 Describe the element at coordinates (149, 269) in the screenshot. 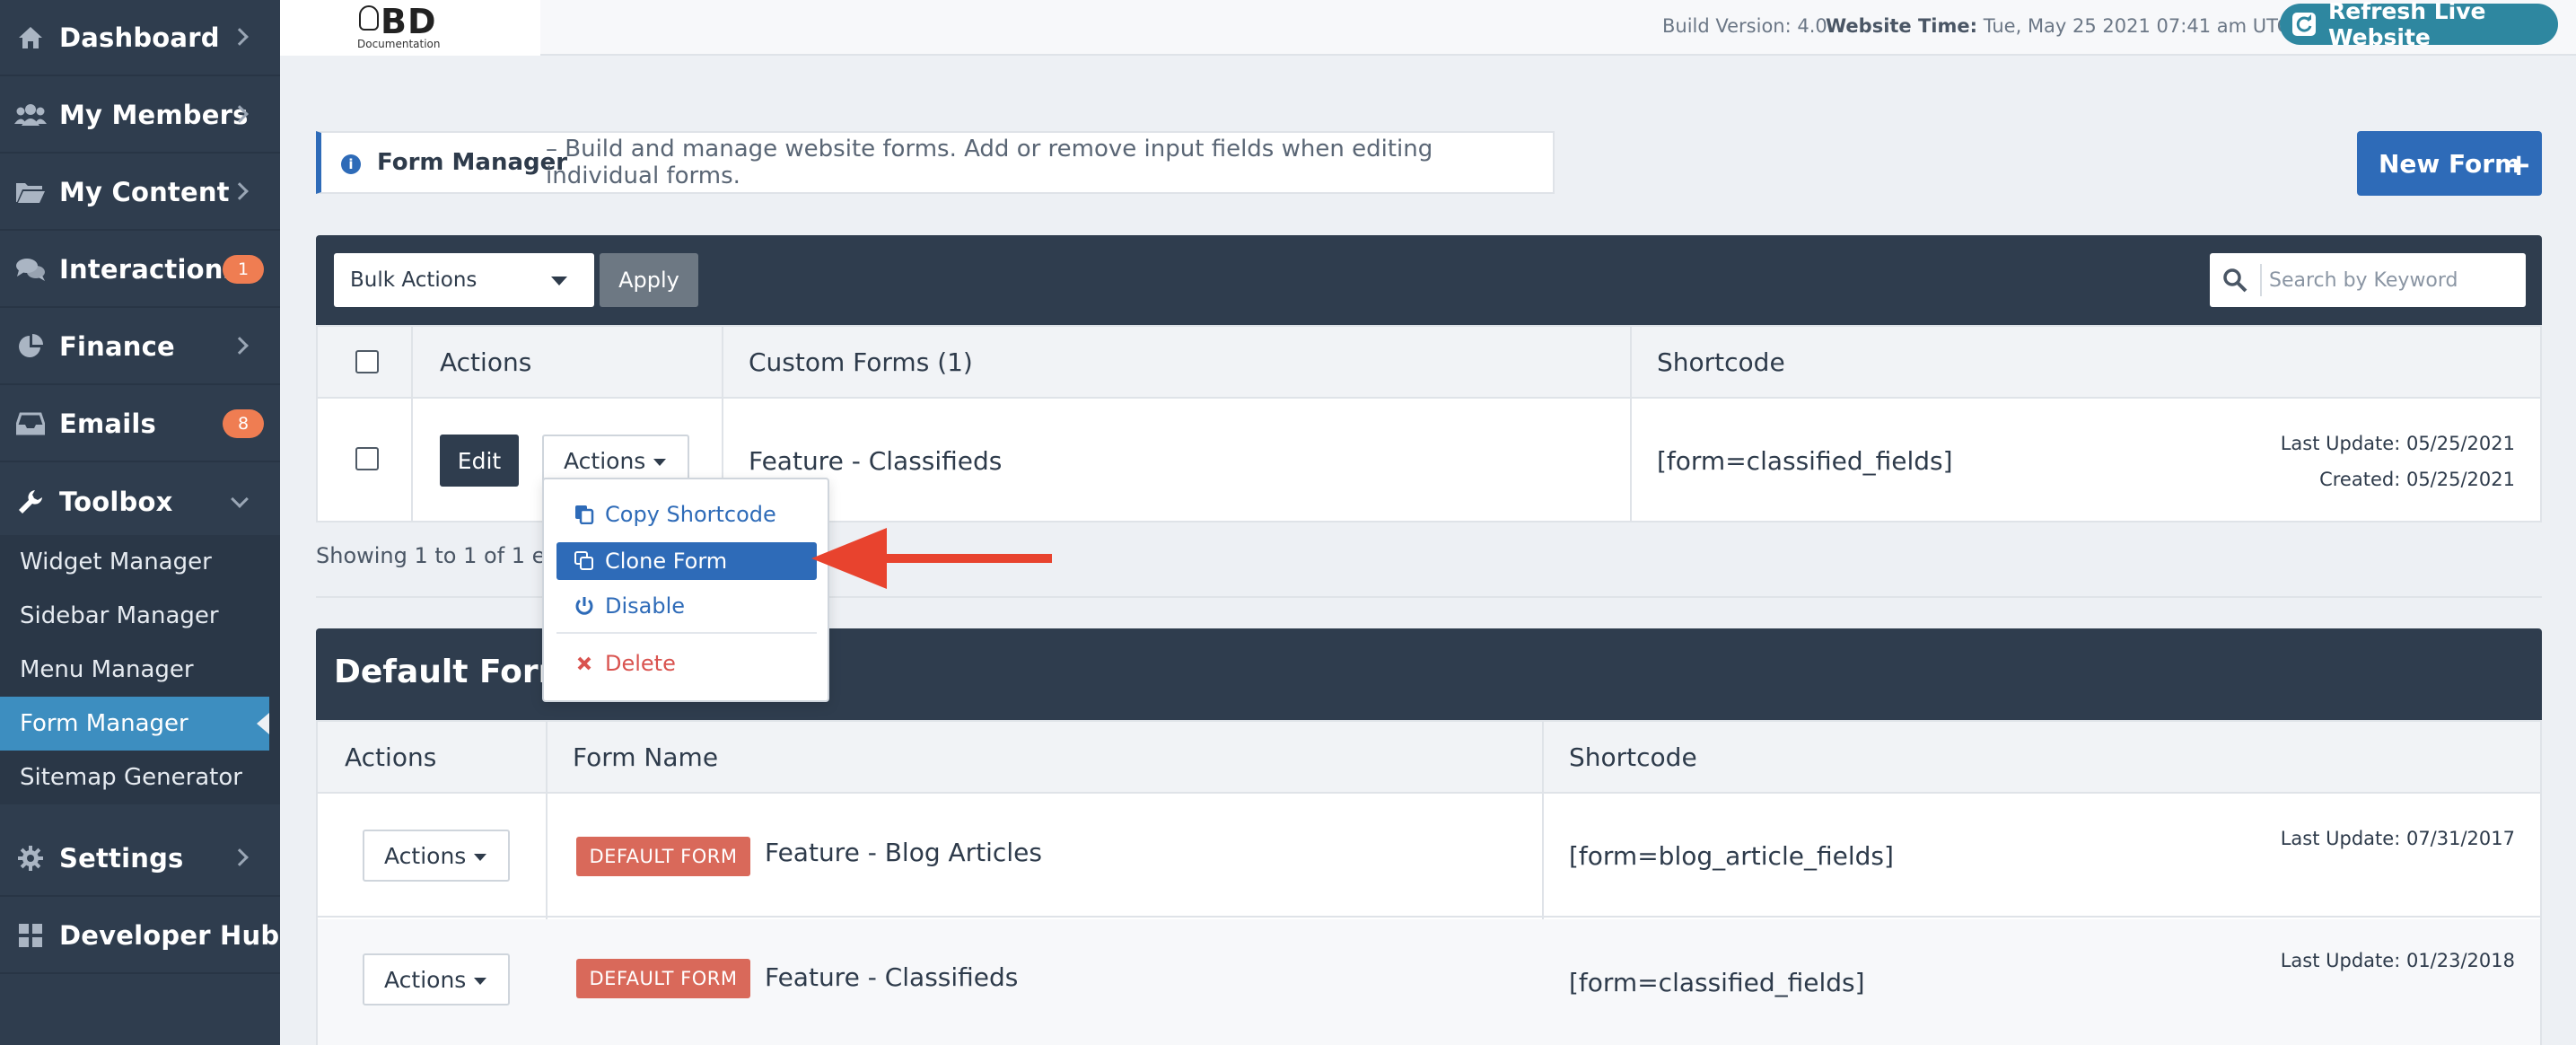

I see `sidebar-item-label: Interactions` at that location.